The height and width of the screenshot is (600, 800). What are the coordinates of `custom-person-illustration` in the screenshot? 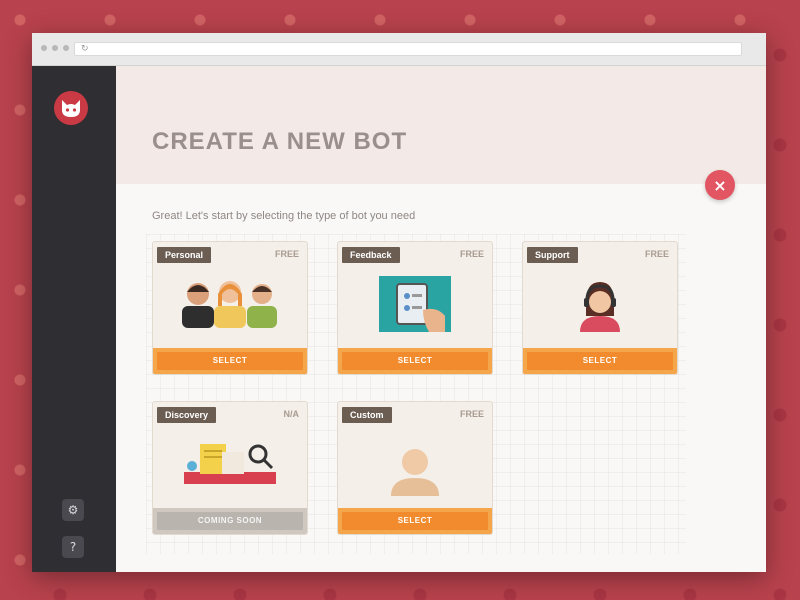 It's located at (415, 469).